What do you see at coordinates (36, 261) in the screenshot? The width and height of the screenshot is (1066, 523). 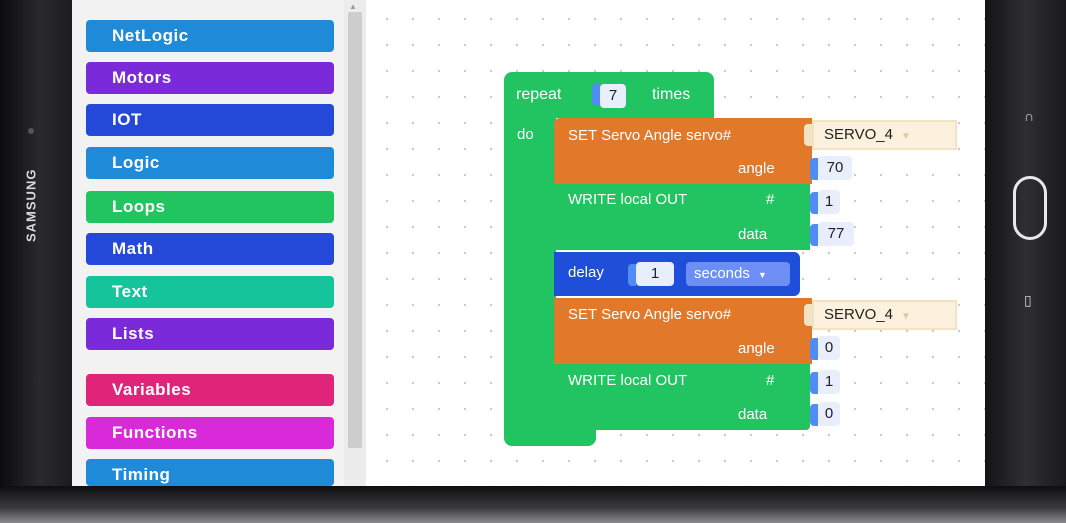 I see `tablet-bezel-left: SAMSUNG` at bounding box center [36, 261].